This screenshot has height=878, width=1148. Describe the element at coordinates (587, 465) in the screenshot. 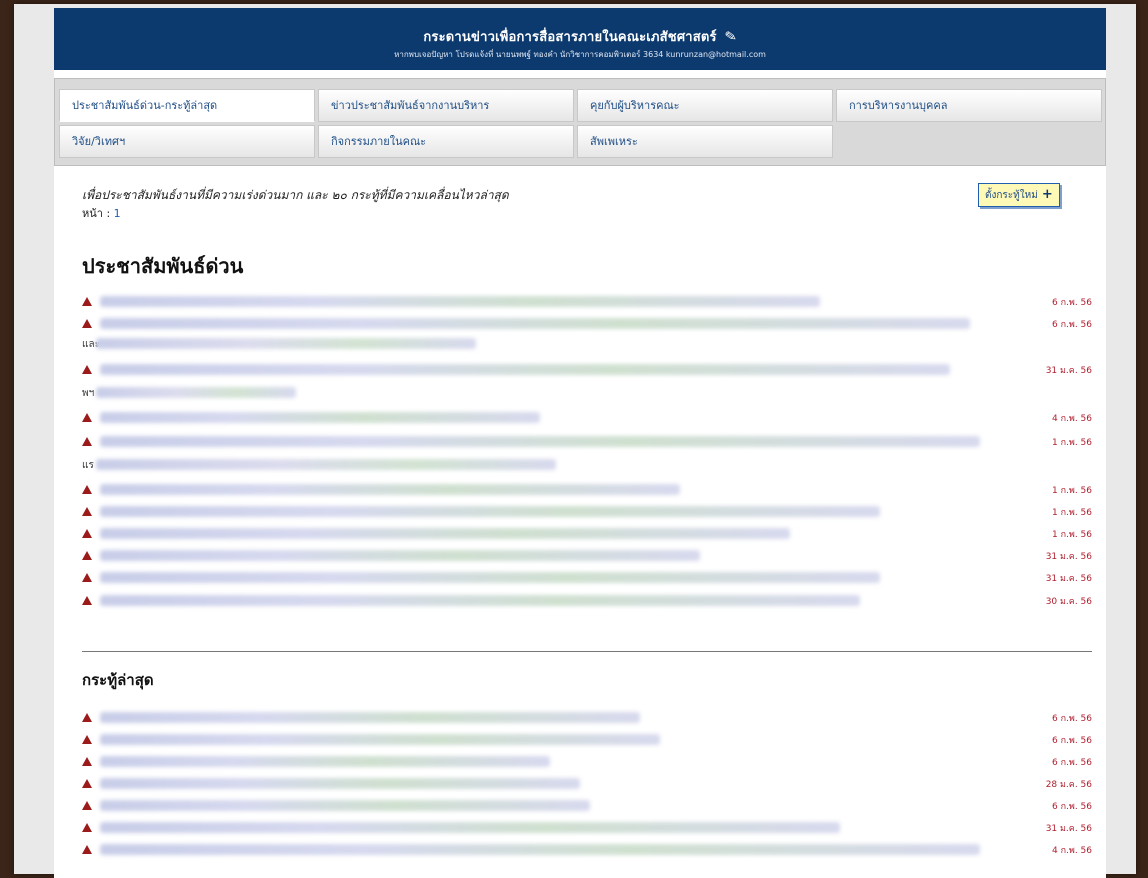

I see `list-item-continuation: แร` at that location.